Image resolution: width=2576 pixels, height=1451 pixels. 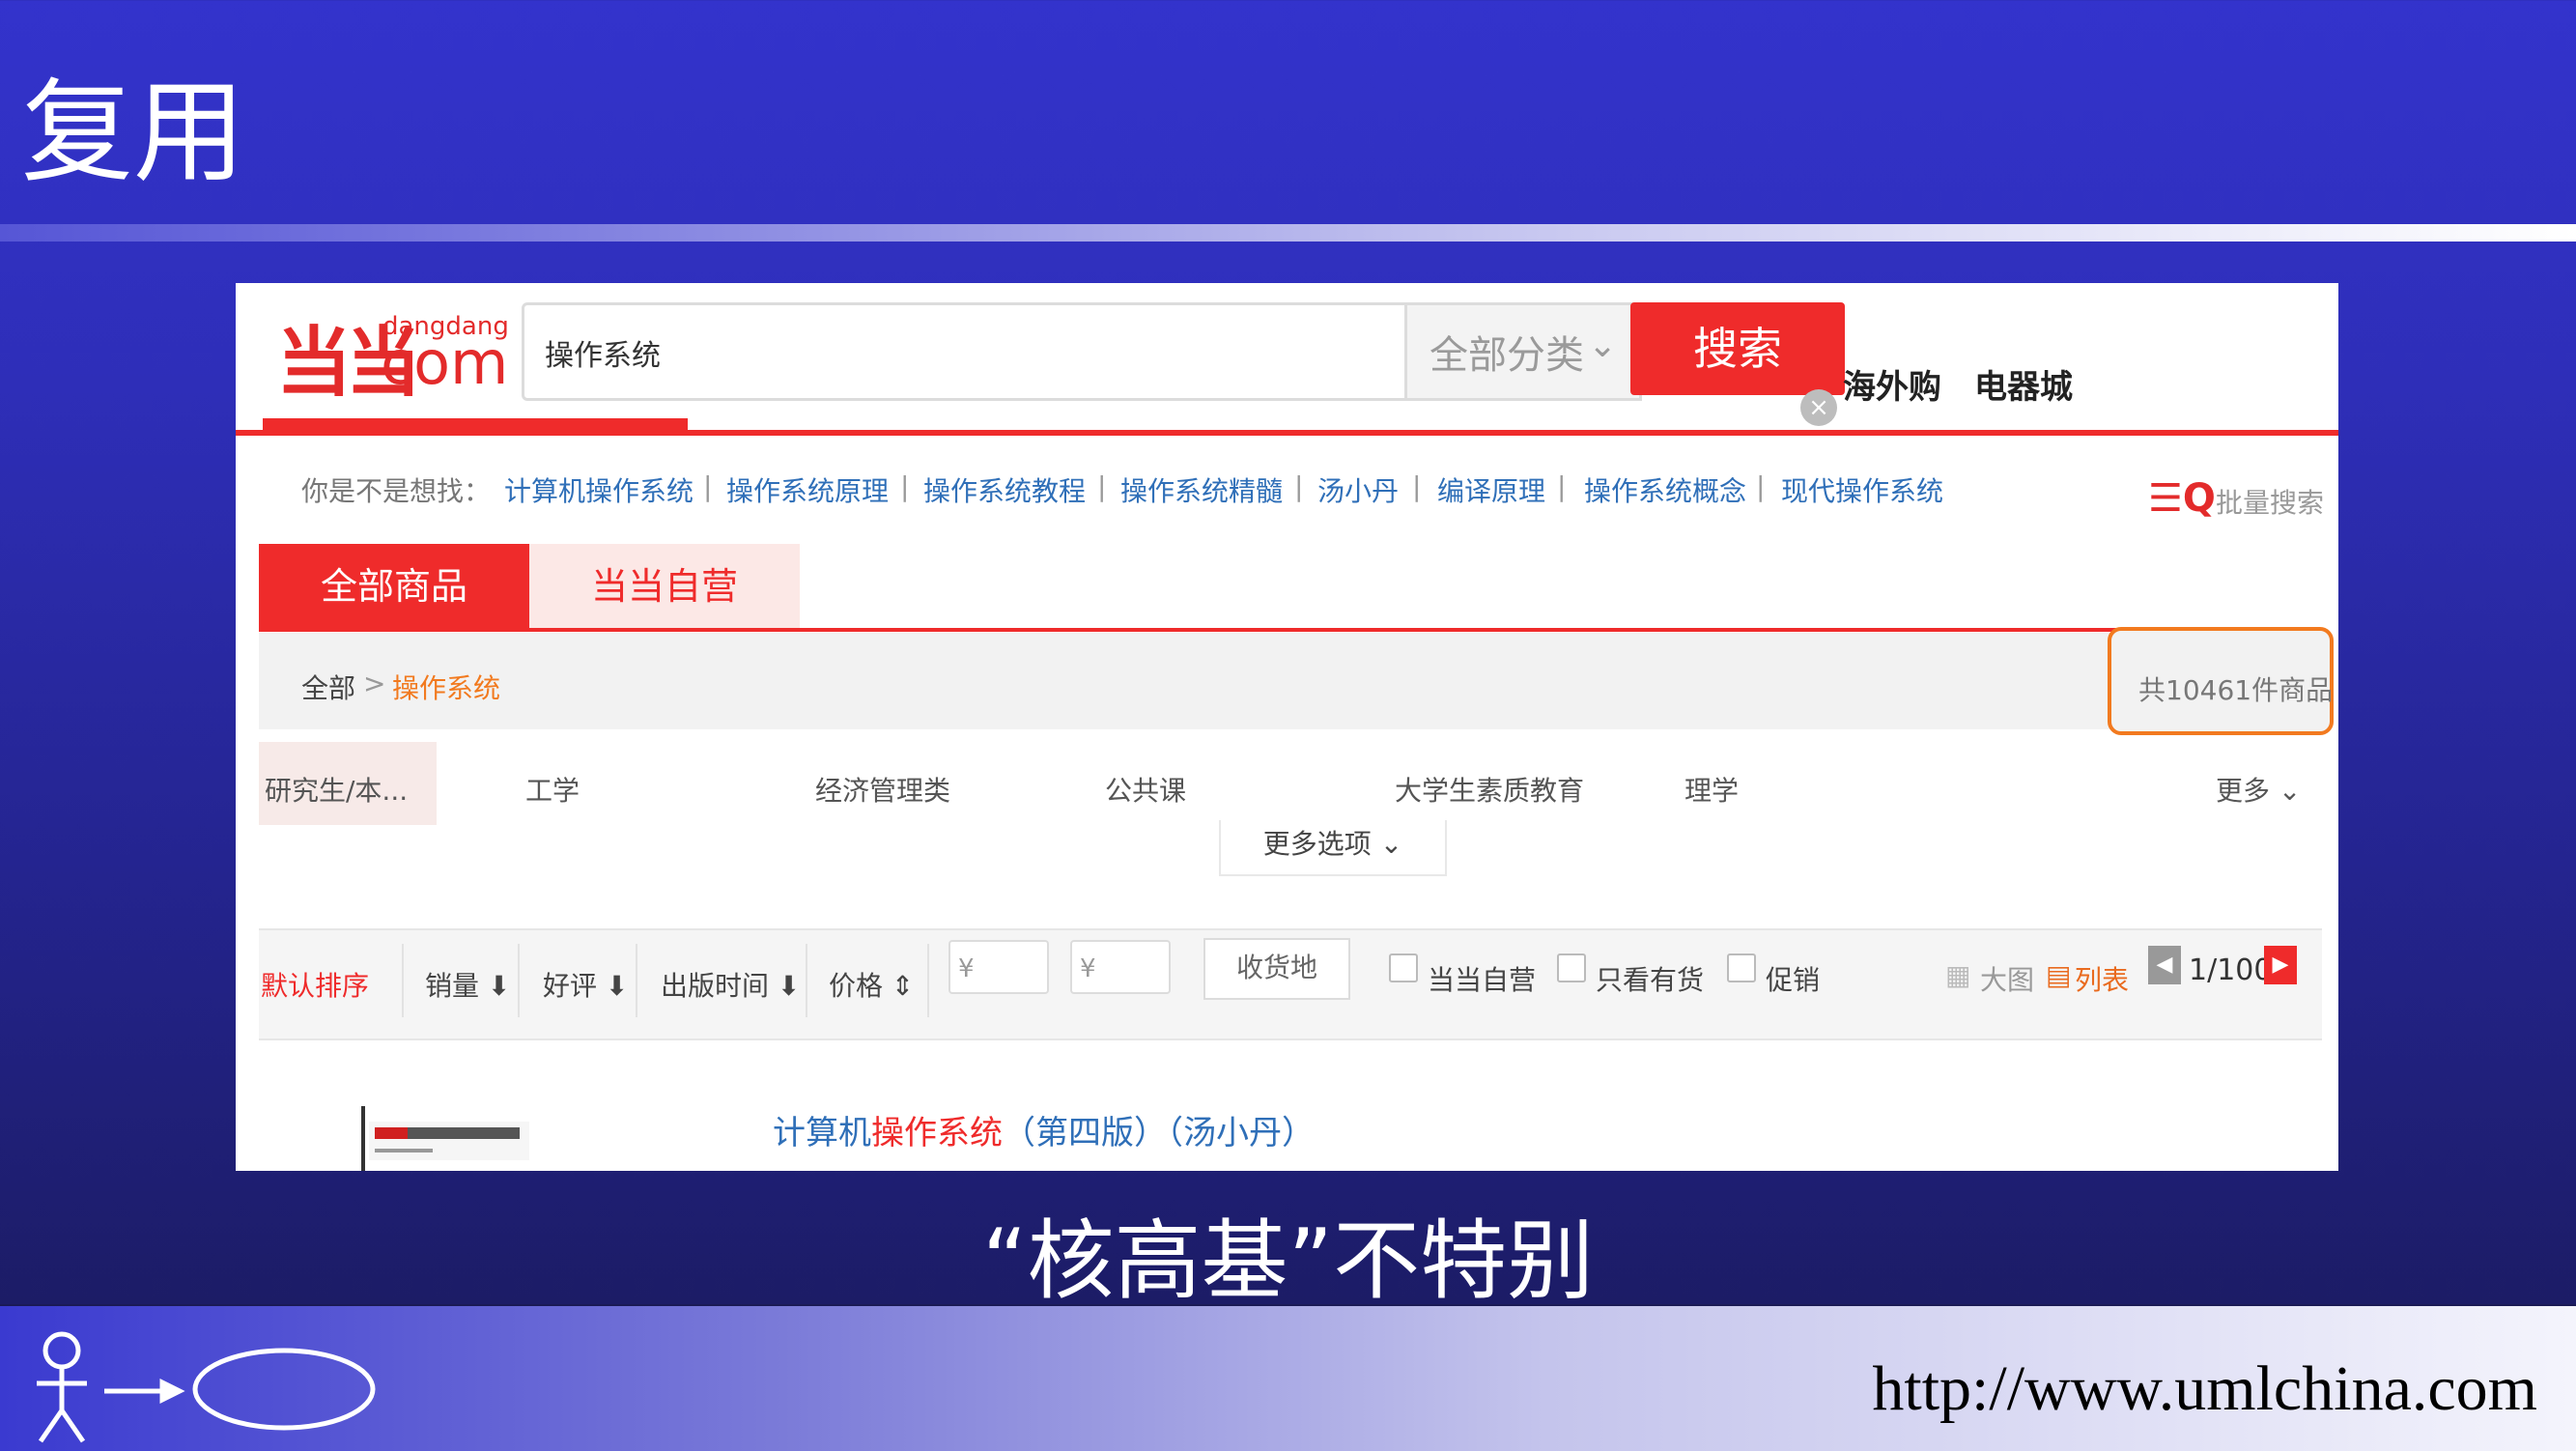 I want to click on more-facets-button: 更多 ⌄, so click(x=2258, y=789).